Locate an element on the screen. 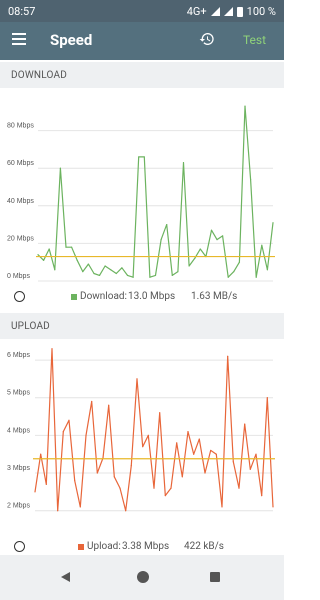  status-time: 08:57 is located at coordinates (22, 11).